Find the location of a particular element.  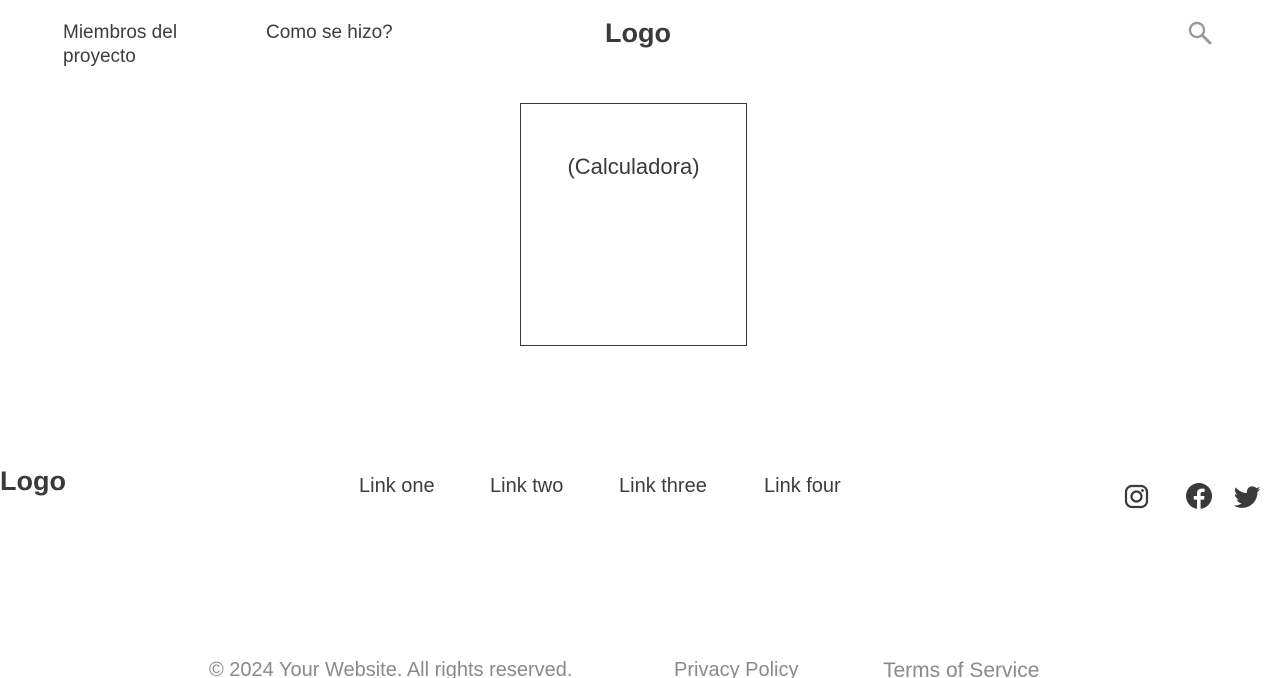

footer-link-four: Link four is located at coordinates (802, 486).